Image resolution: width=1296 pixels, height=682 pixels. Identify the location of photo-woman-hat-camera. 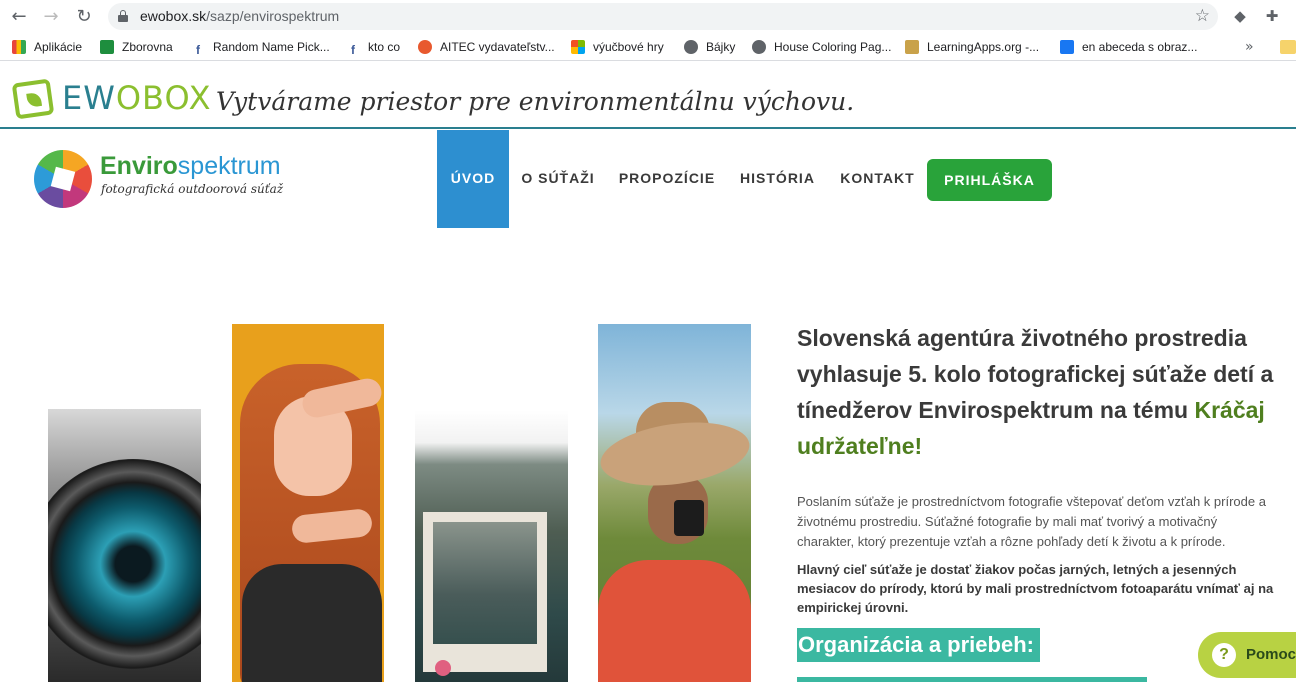
(674, 503).